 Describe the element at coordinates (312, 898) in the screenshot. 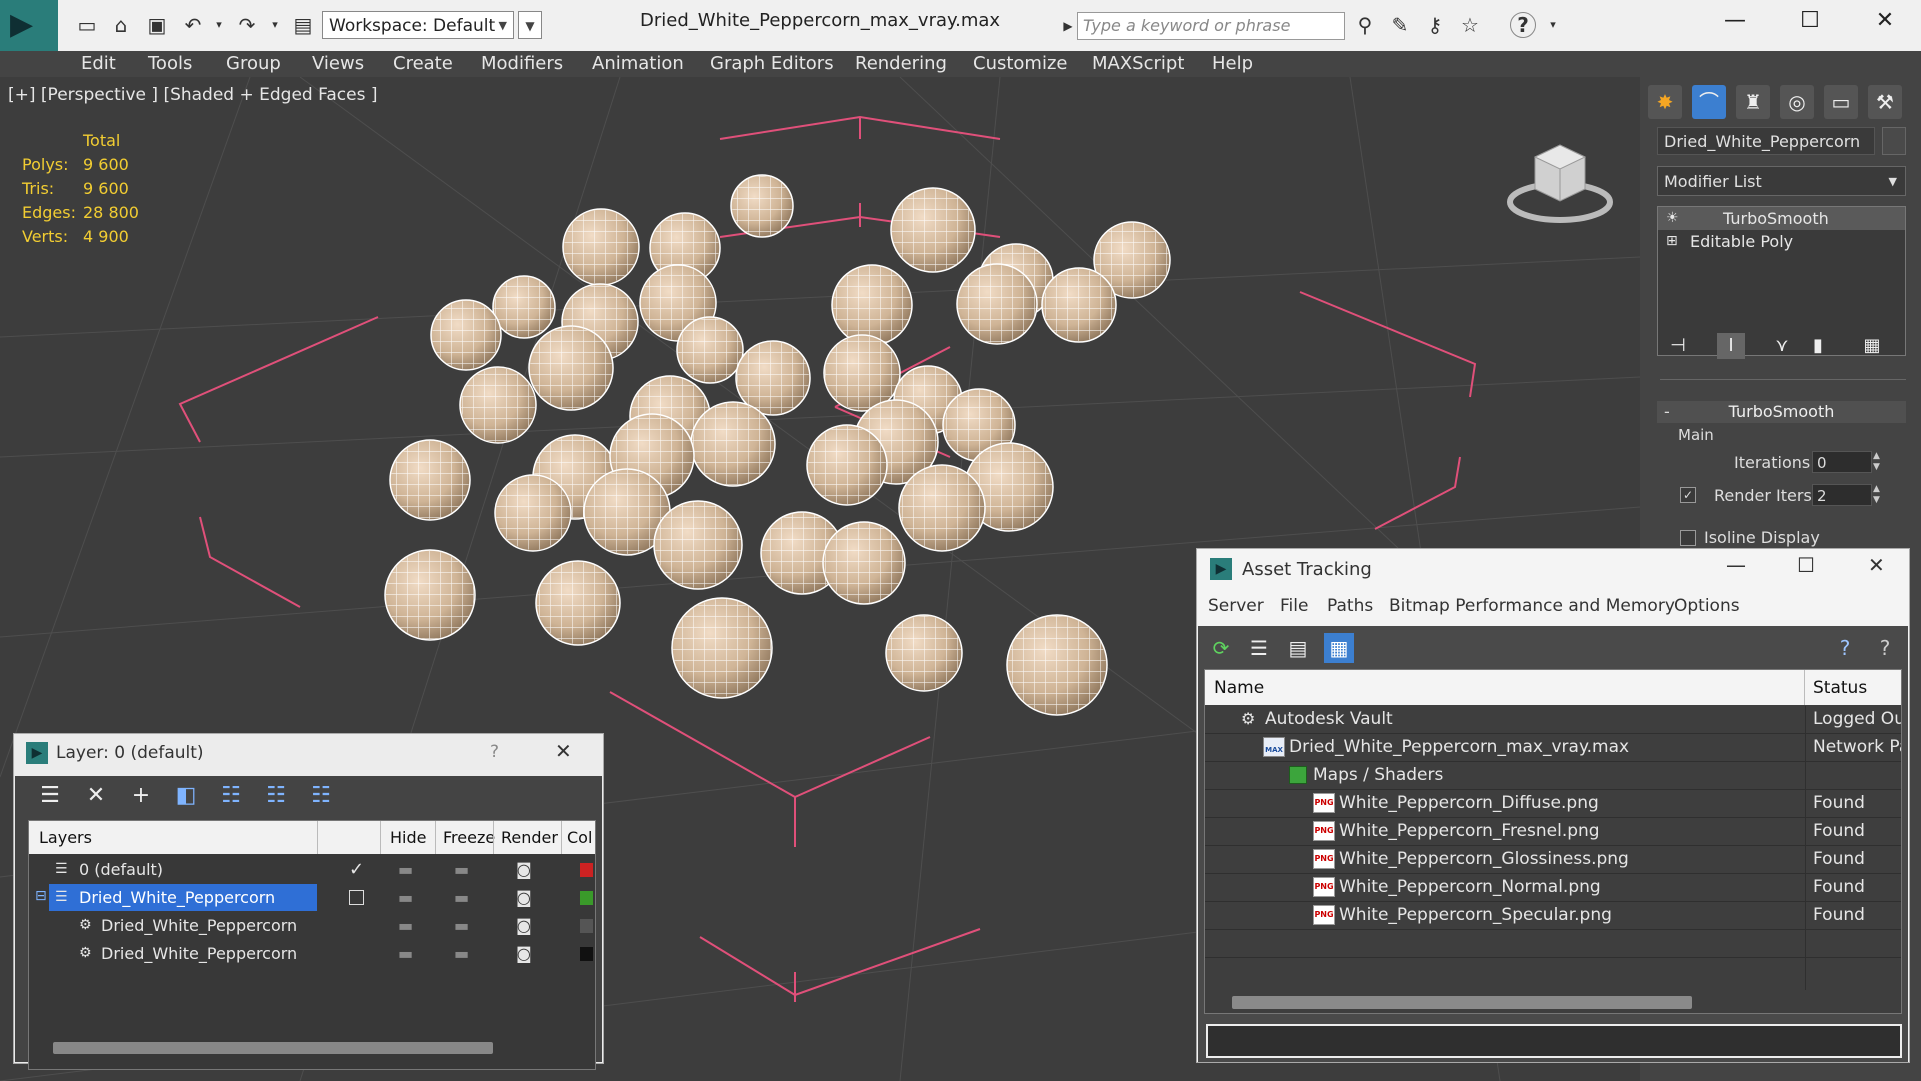

I see `layer-row: ⊟ ☰ Dried_White_Peppercorn ▬ ▬ ◙` at that location.